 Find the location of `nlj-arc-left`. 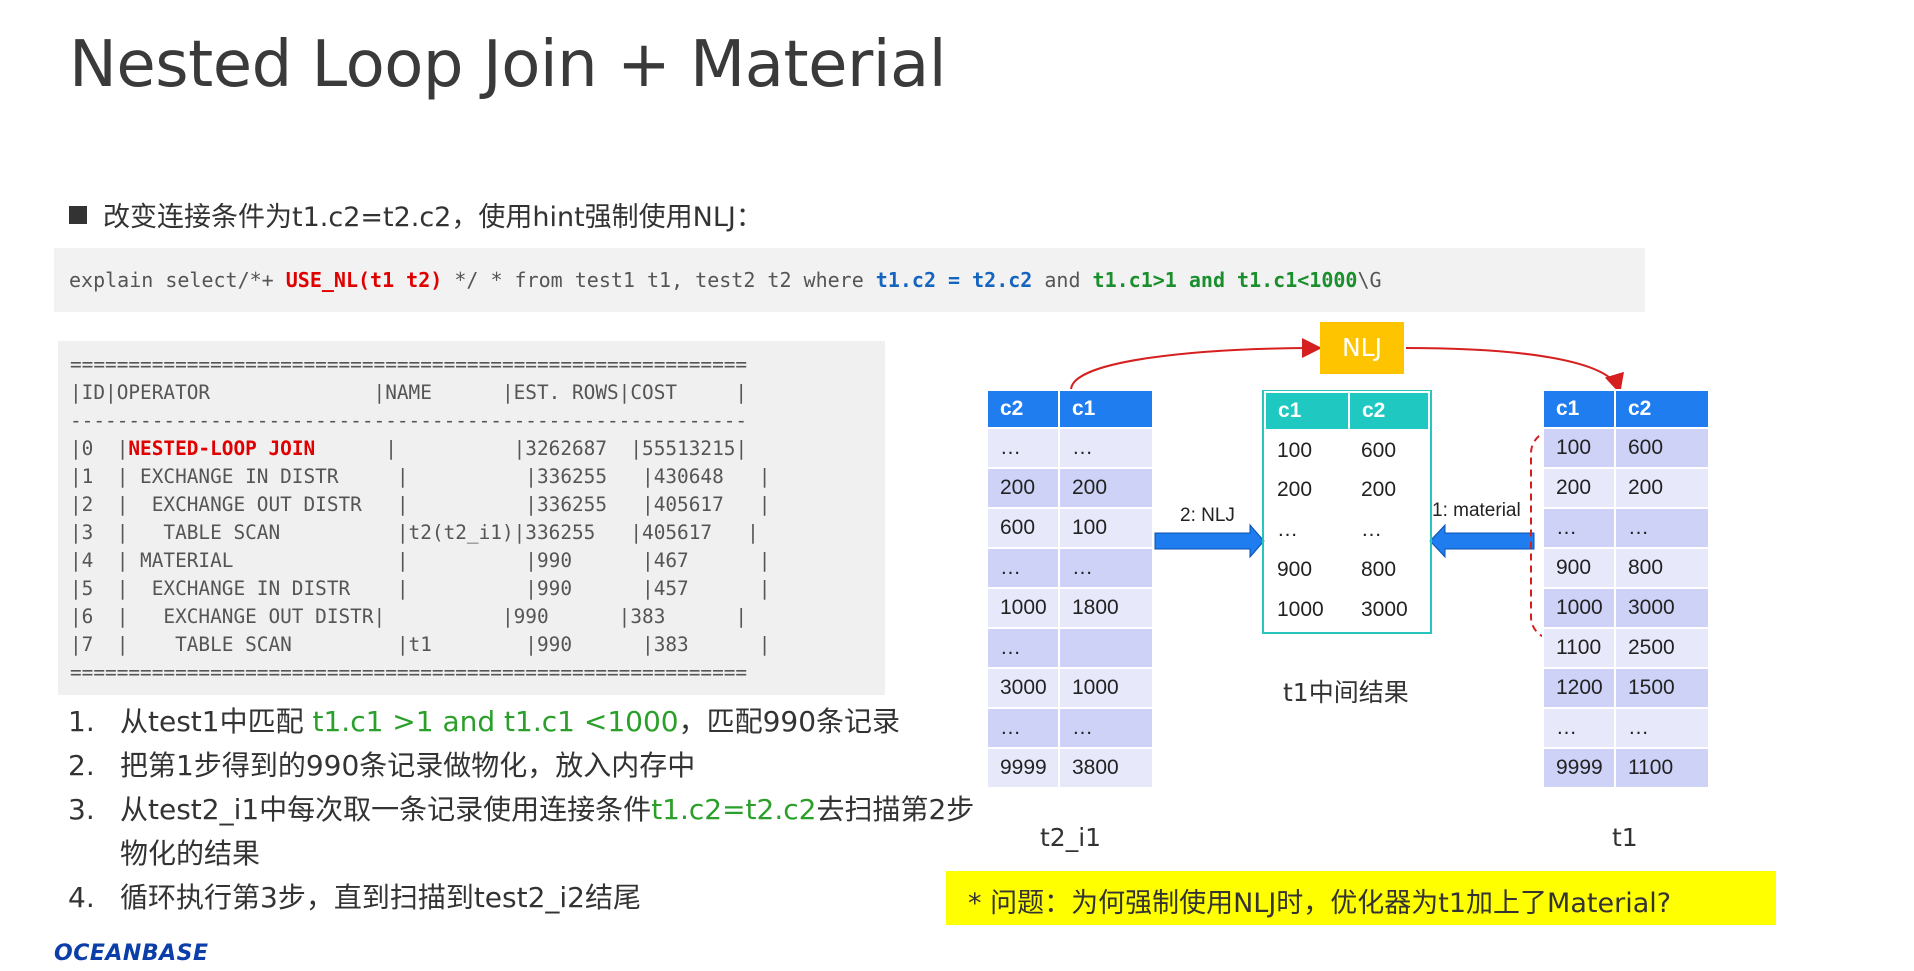

nlj-arc-left is located at coordinates (1196, 364).